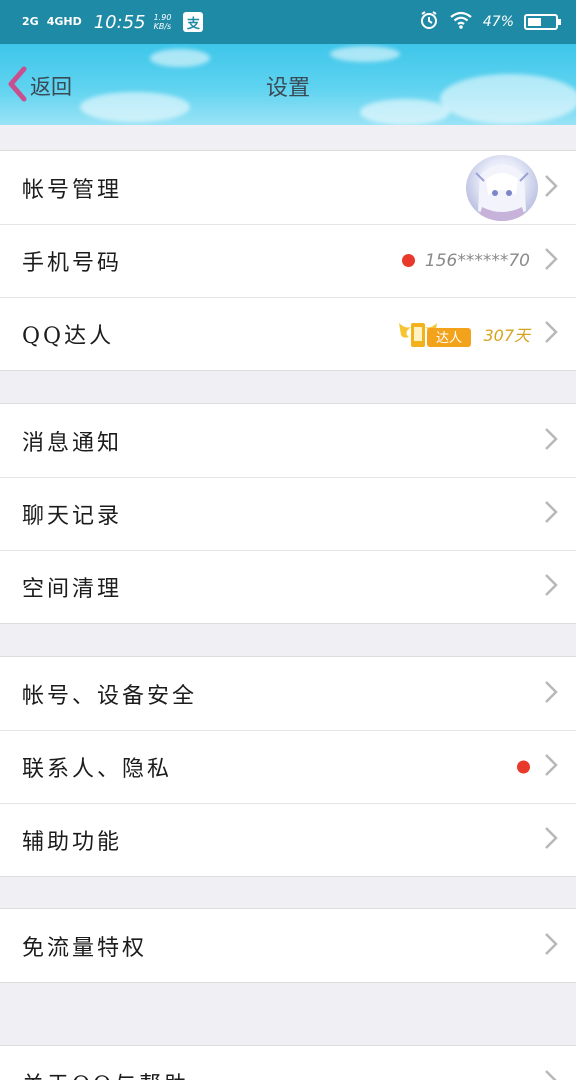 The width and height of the screenshot is (576, 1080). I want to click on signal-label-2g: 2G, so click(30, 21).